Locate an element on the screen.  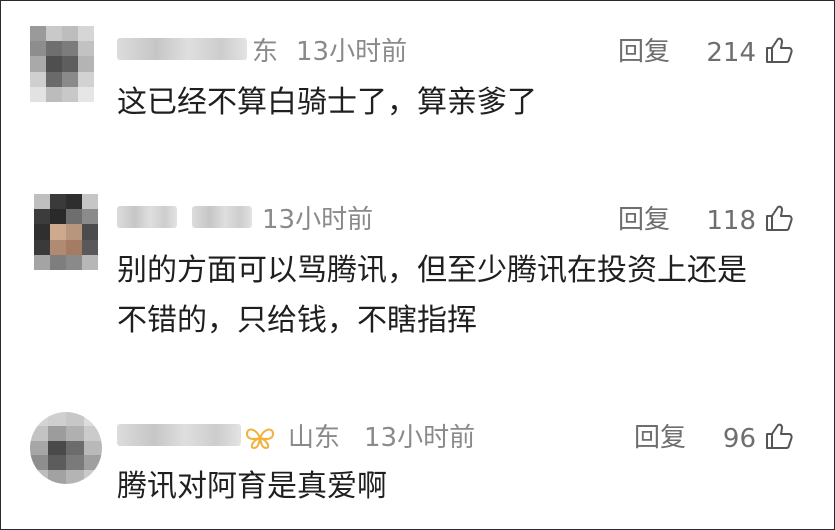
like-count: 96 is located at coordinates (733, 439).